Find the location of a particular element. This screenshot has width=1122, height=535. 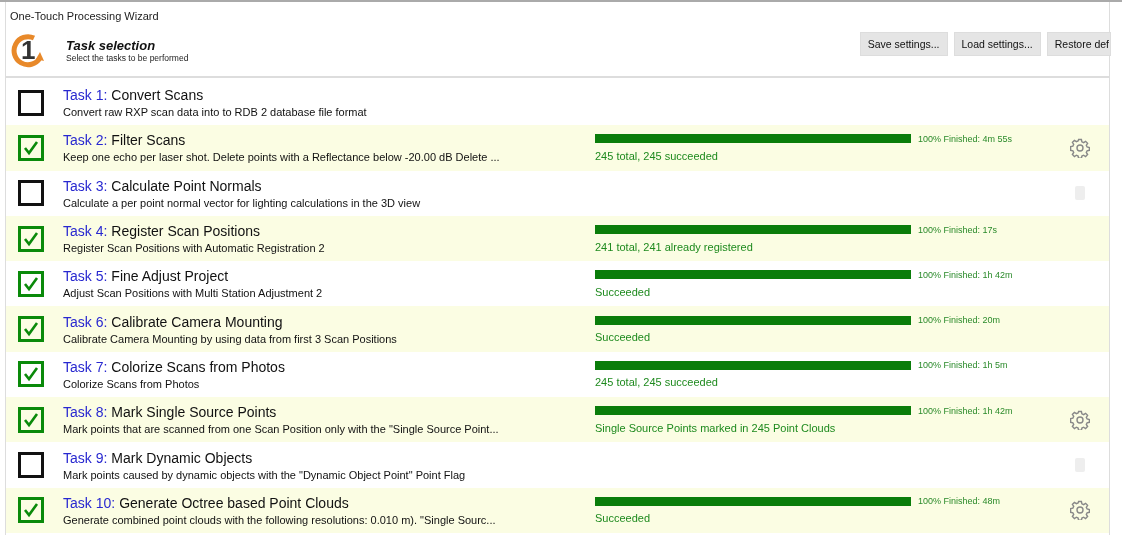

task-number: Task 8: is located at coordinates (85, 412).